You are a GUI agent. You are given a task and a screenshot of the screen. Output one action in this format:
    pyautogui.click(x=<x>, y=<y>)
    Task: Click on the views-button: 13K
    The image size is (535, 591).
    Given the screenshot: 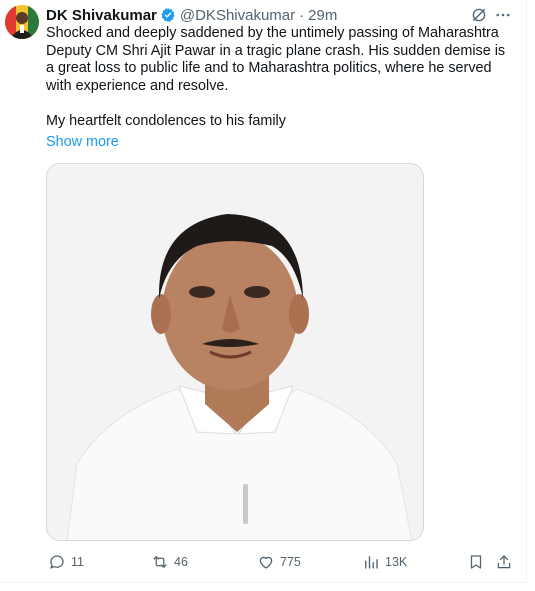 What is the action you would take?
    pyautogui.click(x=384, y=562)
    